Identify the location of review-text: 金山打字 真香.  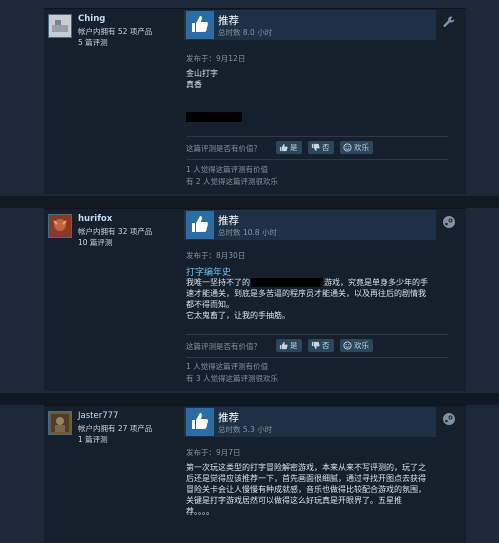
(320, 79).